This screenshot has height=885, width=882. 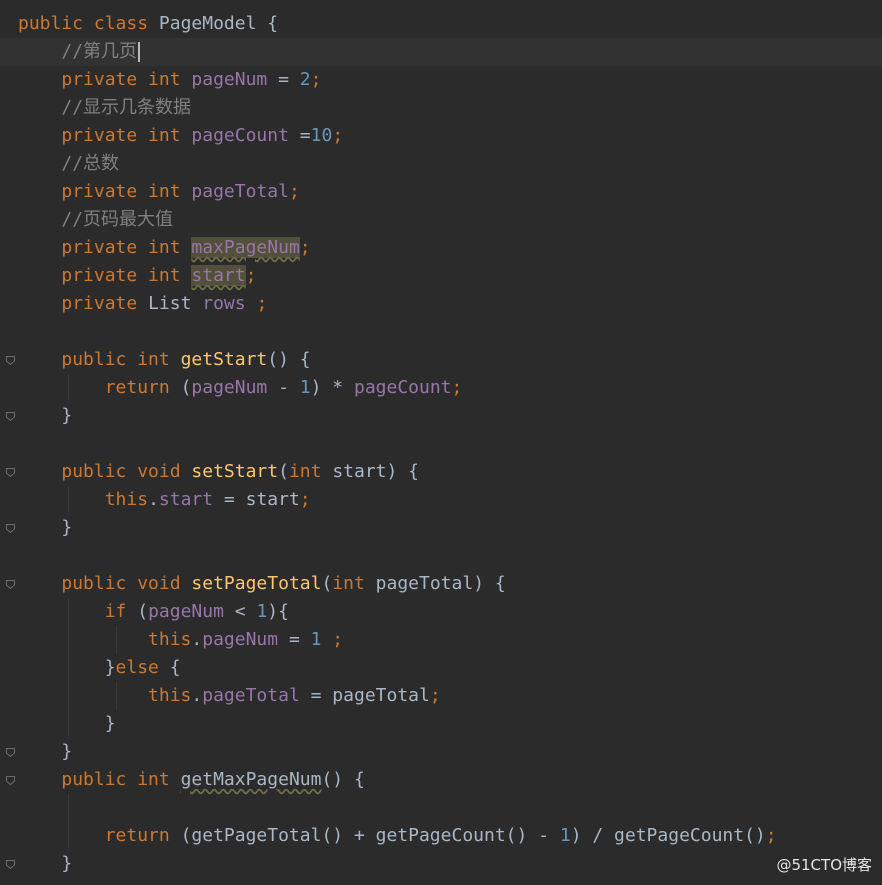 I want to click on code-line-text: //页码最大值, so click(x=95, y=220).